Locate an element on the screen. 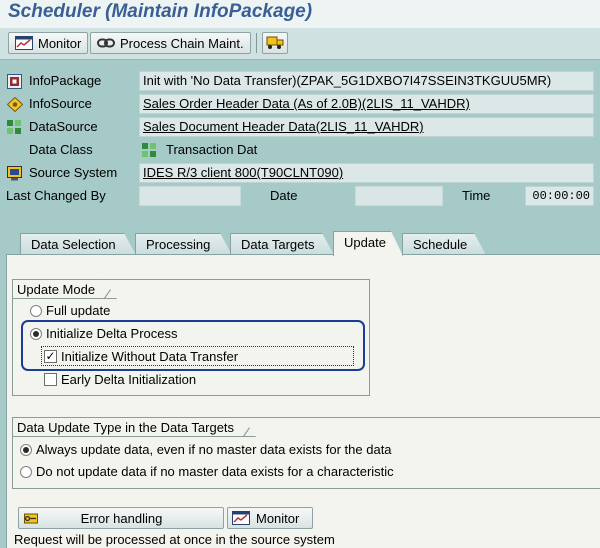 Image resolution: width=600 pixels, height=548 pixels. early-delta-checkbox is located at coordinates (50, 379).